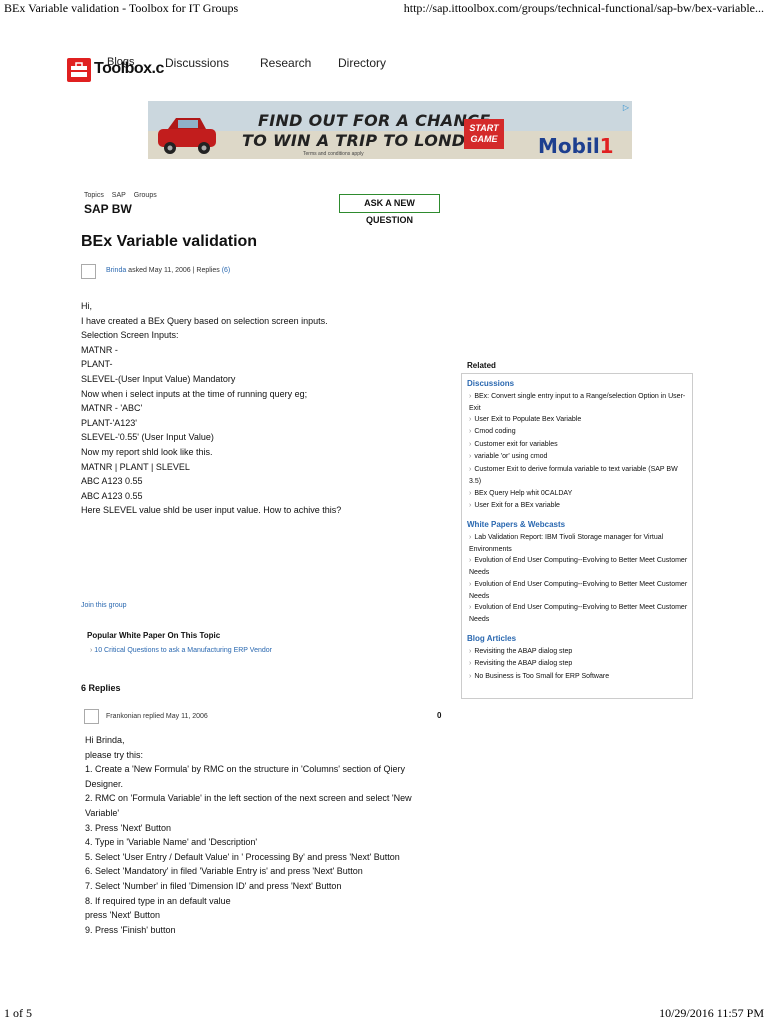 The width and height of the screenshot is (768, 1024). Describe the element at coordinates (484, 134) in the screenshot. I see `start-game-button: START GAME` at that location.